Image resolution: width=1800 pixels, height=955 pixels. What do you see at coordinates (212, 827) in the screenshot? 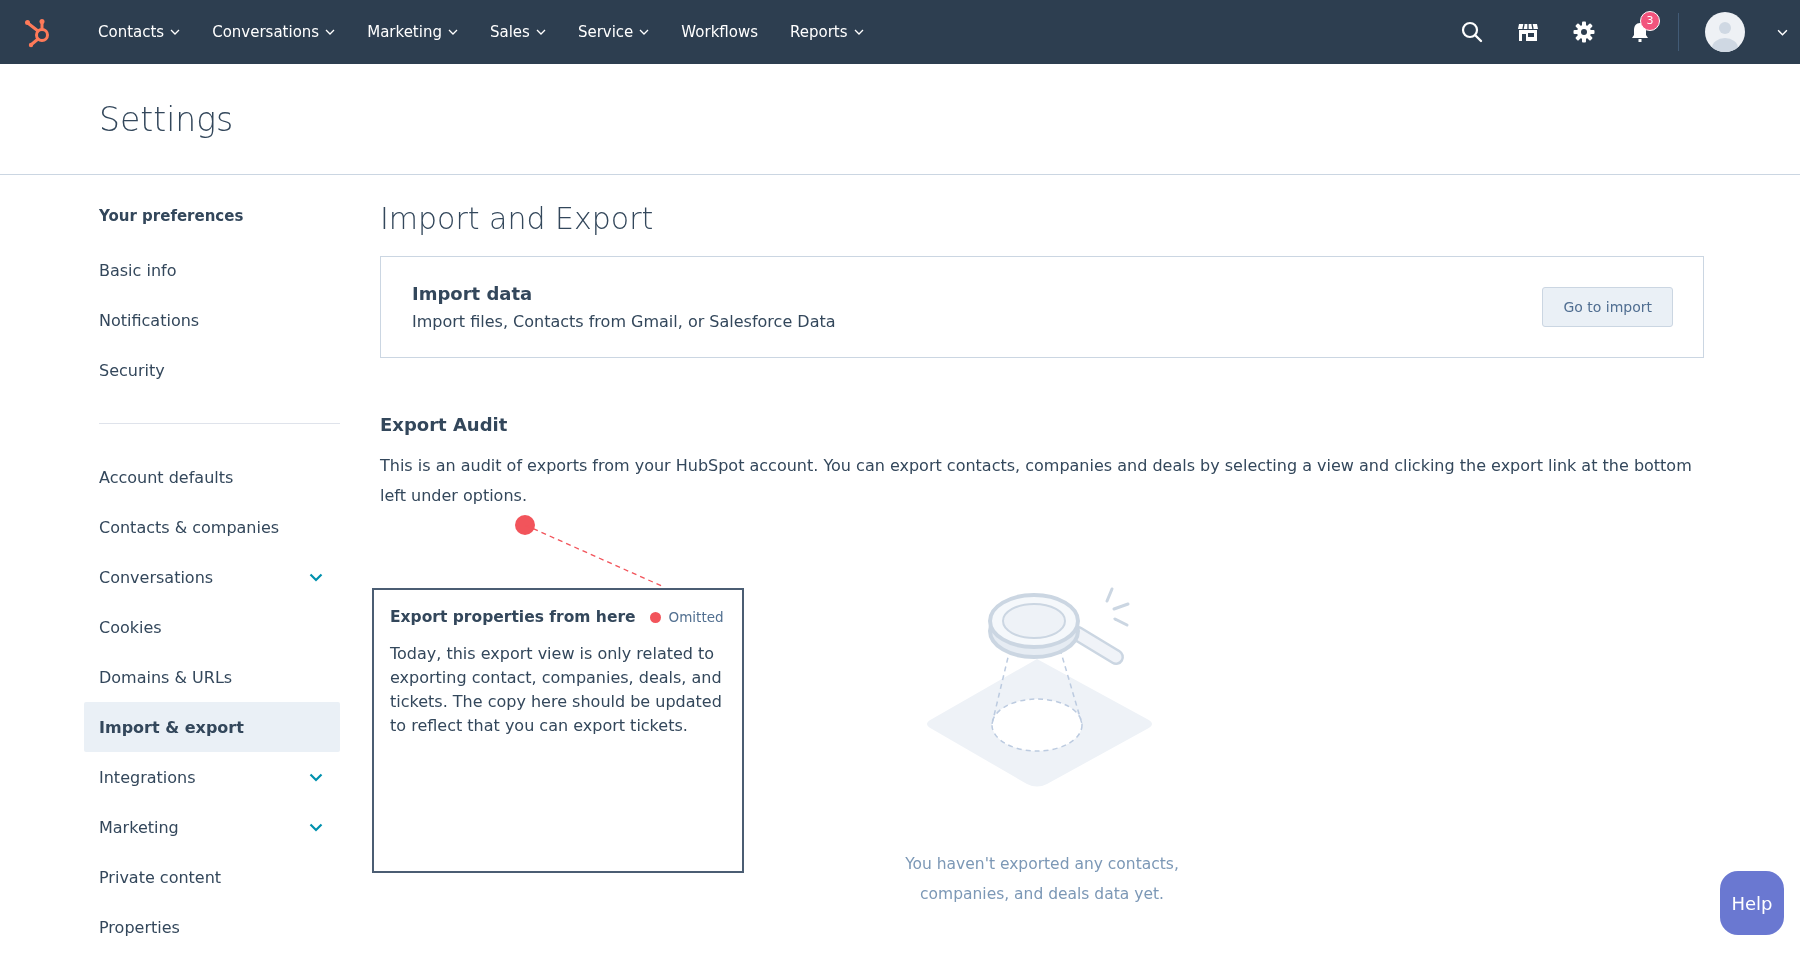
I see `sidebar-item: Marketing` at bounding box center [212, 827].